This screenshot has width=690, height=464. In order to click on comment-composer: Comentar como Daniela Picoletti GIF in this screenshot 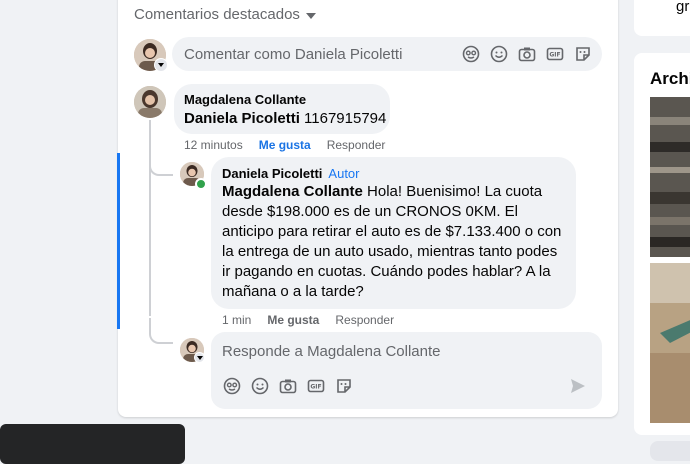, I will do `click(387, 54)`.